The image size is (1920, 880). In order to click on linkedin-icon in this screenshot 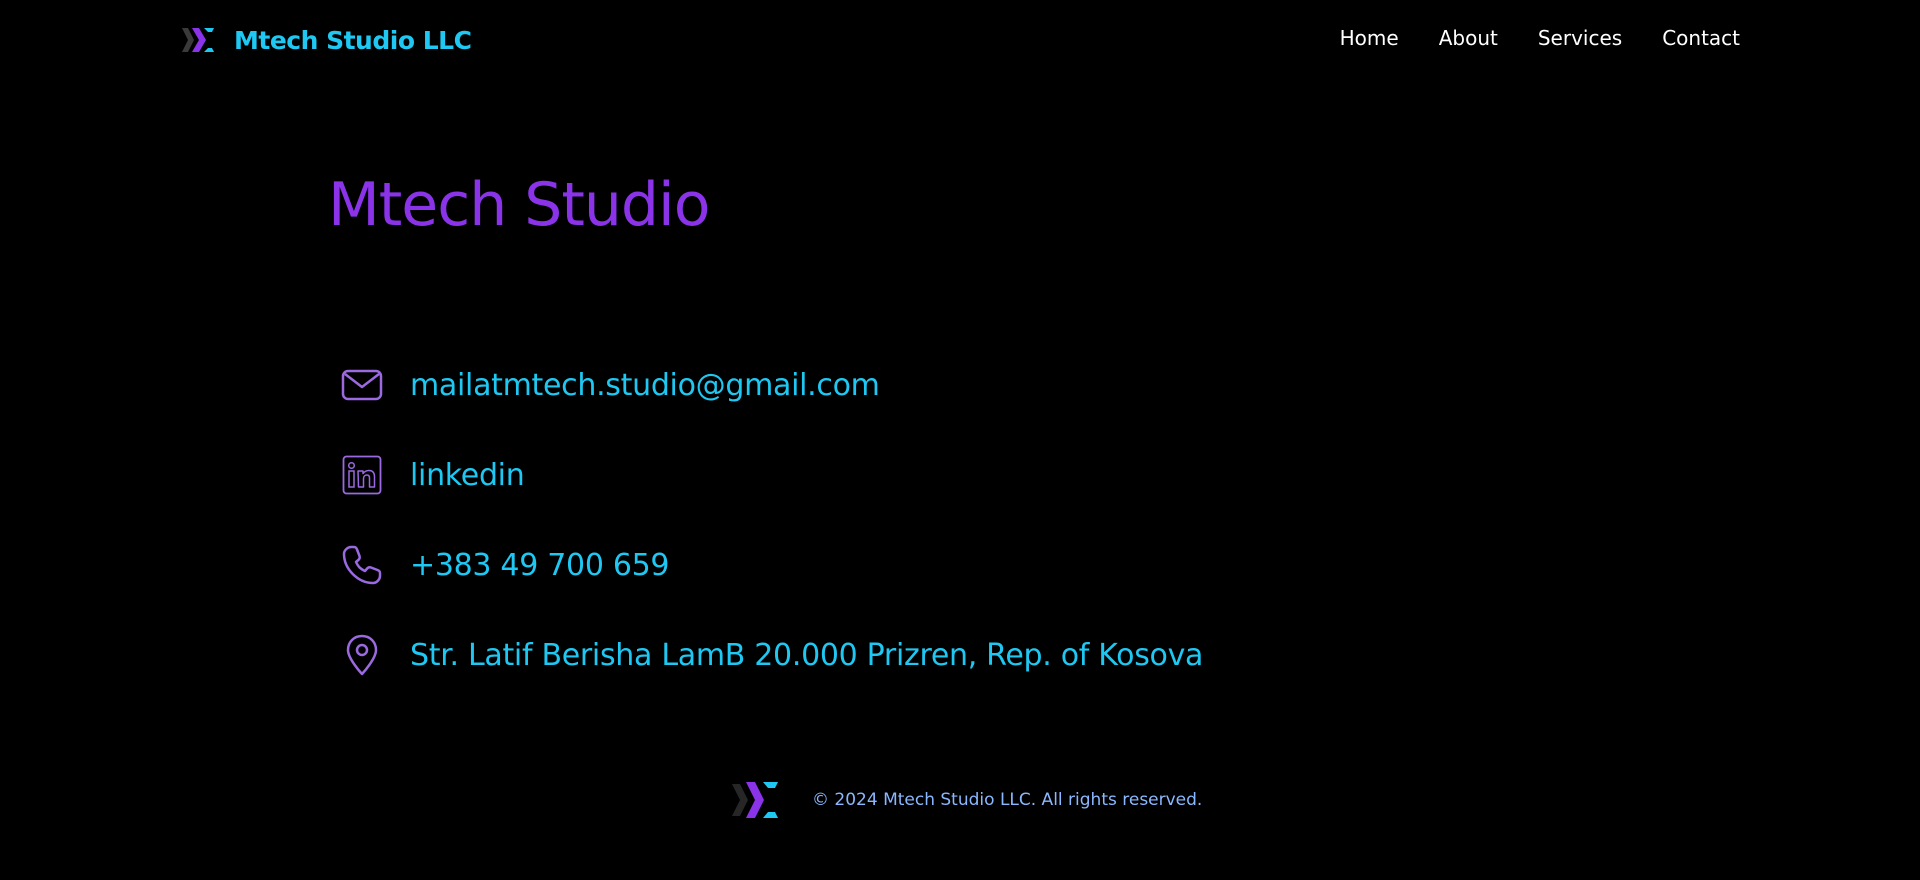, I will do `click(362, 475)`.